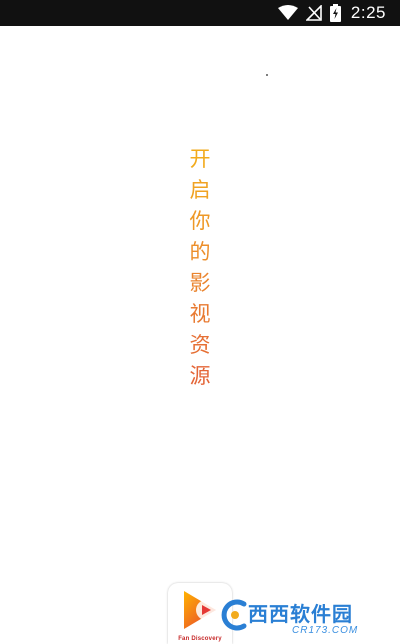 This screenshot has width=400, height=644. What do you see at coordinates (234, 617) in the screenshot?
I see `cr-logo-icon` at bounding box center [234, 617].